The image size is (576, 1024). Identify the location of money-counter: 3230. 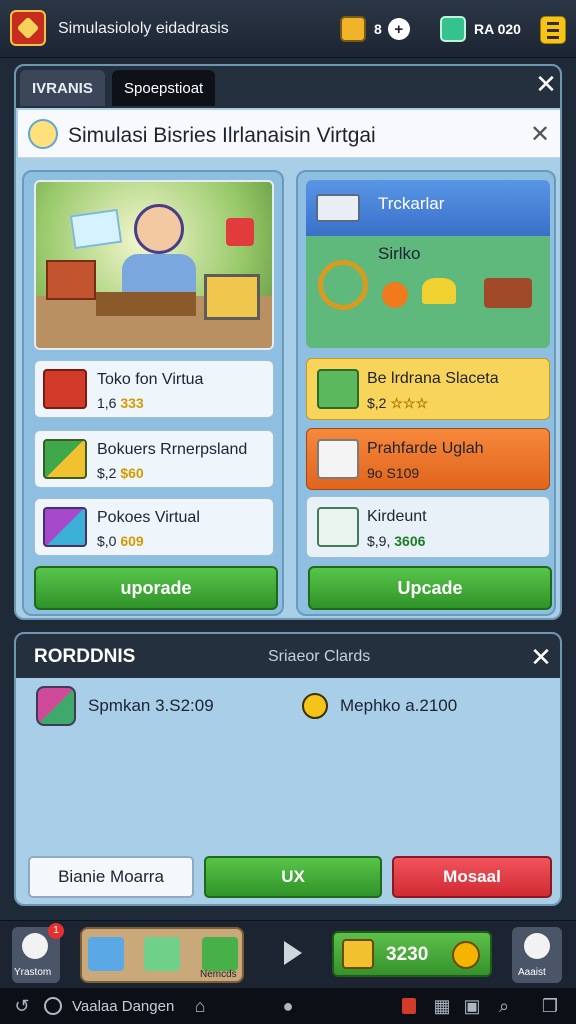
(412, 954).